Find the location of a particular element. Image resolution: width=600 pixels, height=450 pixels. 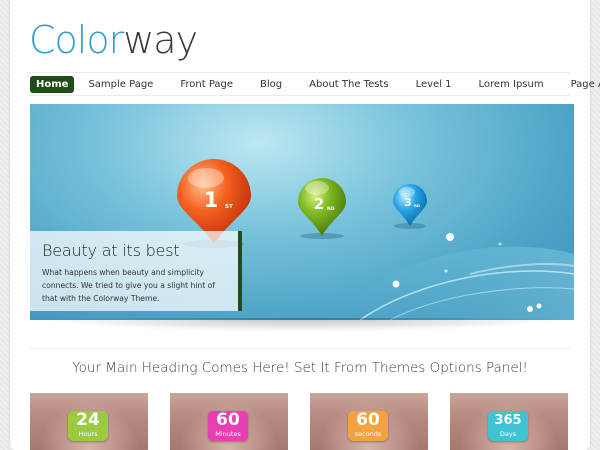

badge-number: 24 is located at coordinates (88, 420).